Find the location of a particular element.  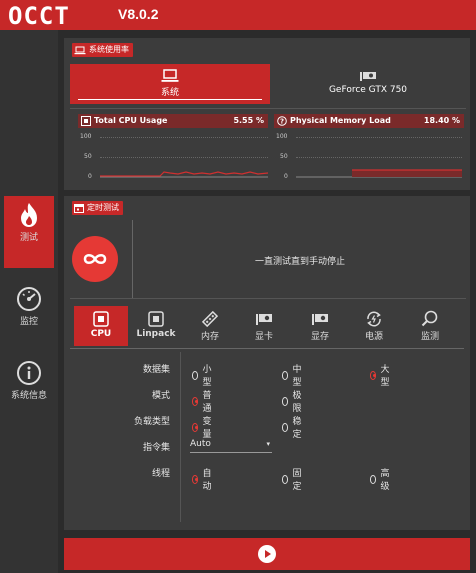

memory-load-graph is located at coordinates (379, 173).